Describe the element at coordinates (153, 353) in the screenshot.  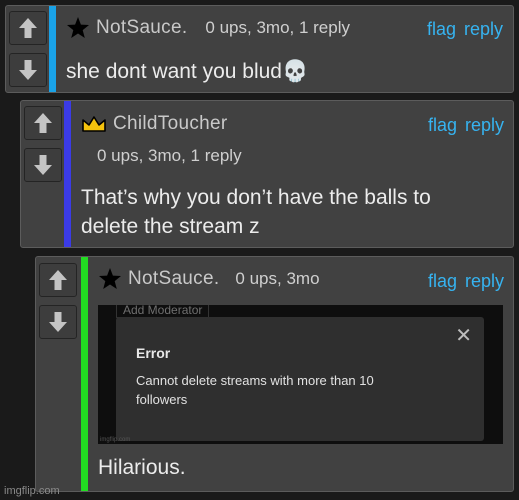
I see `dialog-title: Error` at that location.